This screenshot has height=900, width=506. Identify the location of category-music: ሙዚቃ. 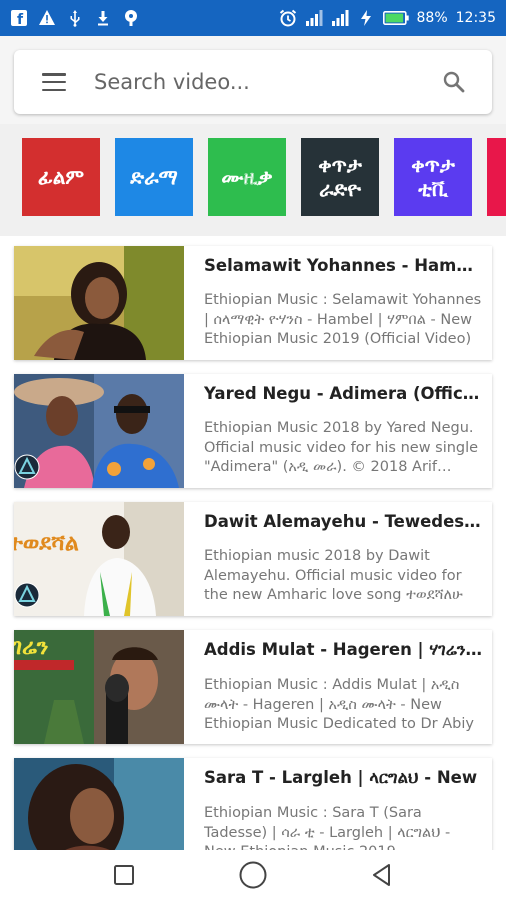
(247, 177).